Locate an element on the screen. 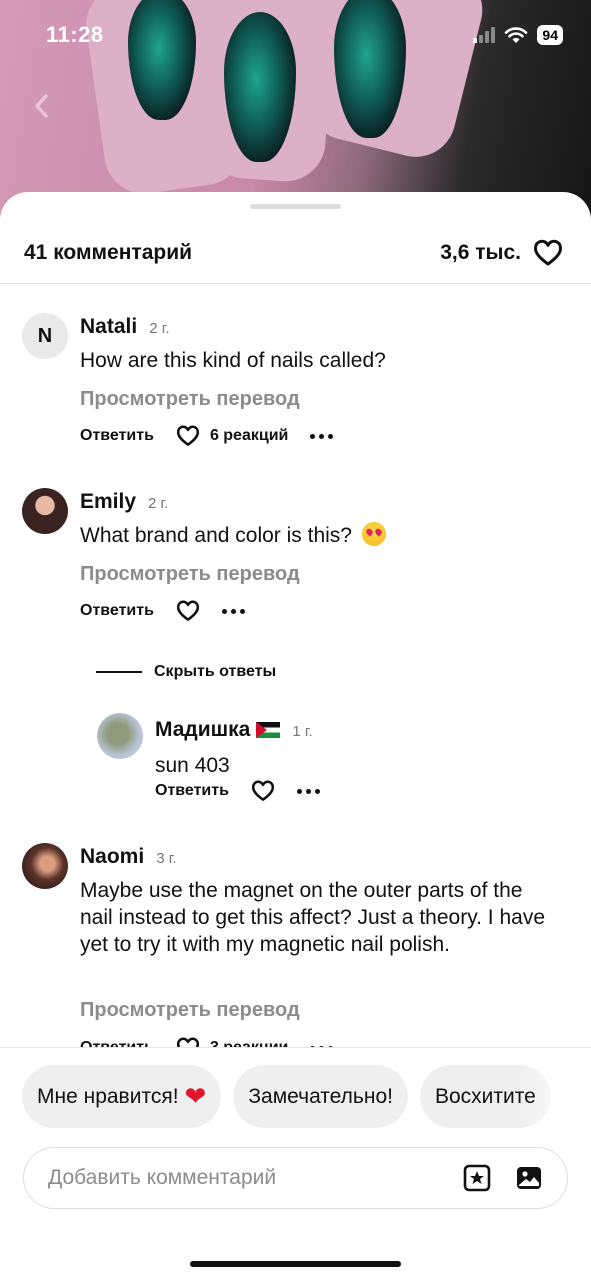 The width and height of the screenshot is (591, 1281). likes-count: 3,6 тыс. is located at coordinates (480, 252).